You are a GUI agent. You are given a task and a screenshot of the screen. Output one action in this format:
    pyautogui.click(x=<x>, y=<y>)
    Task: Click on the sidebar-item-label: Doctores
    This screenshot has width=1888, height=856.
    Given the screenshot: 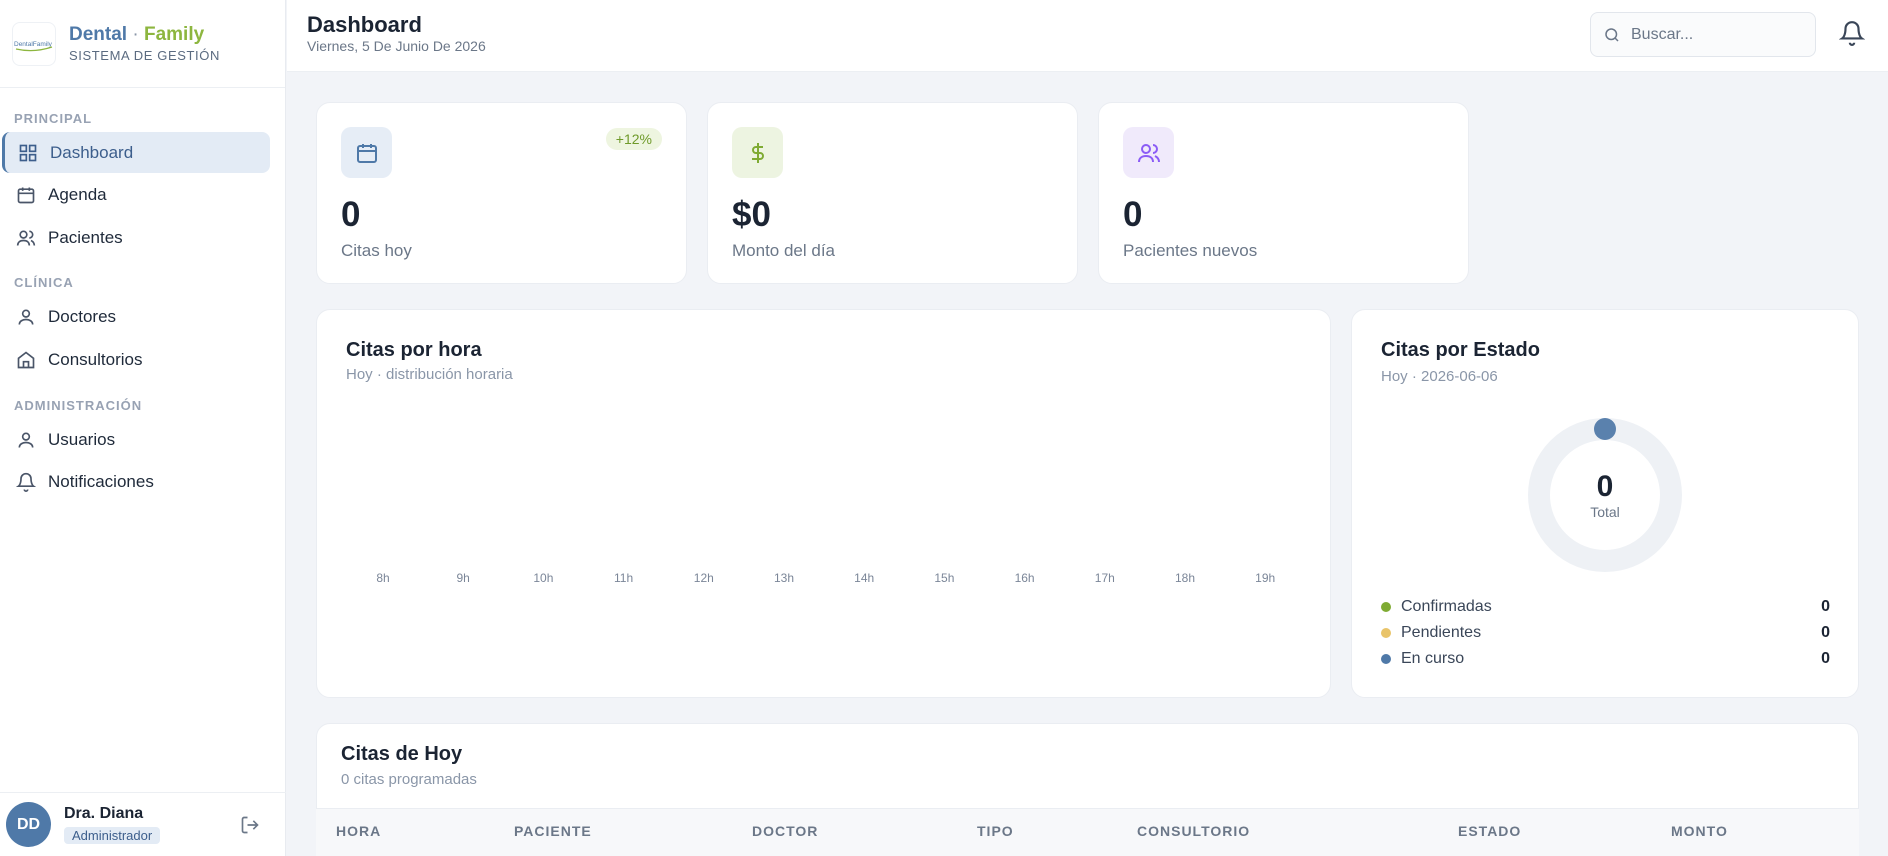 What is the action you would take?
    pyautogui.click(x=82, y=316)
    